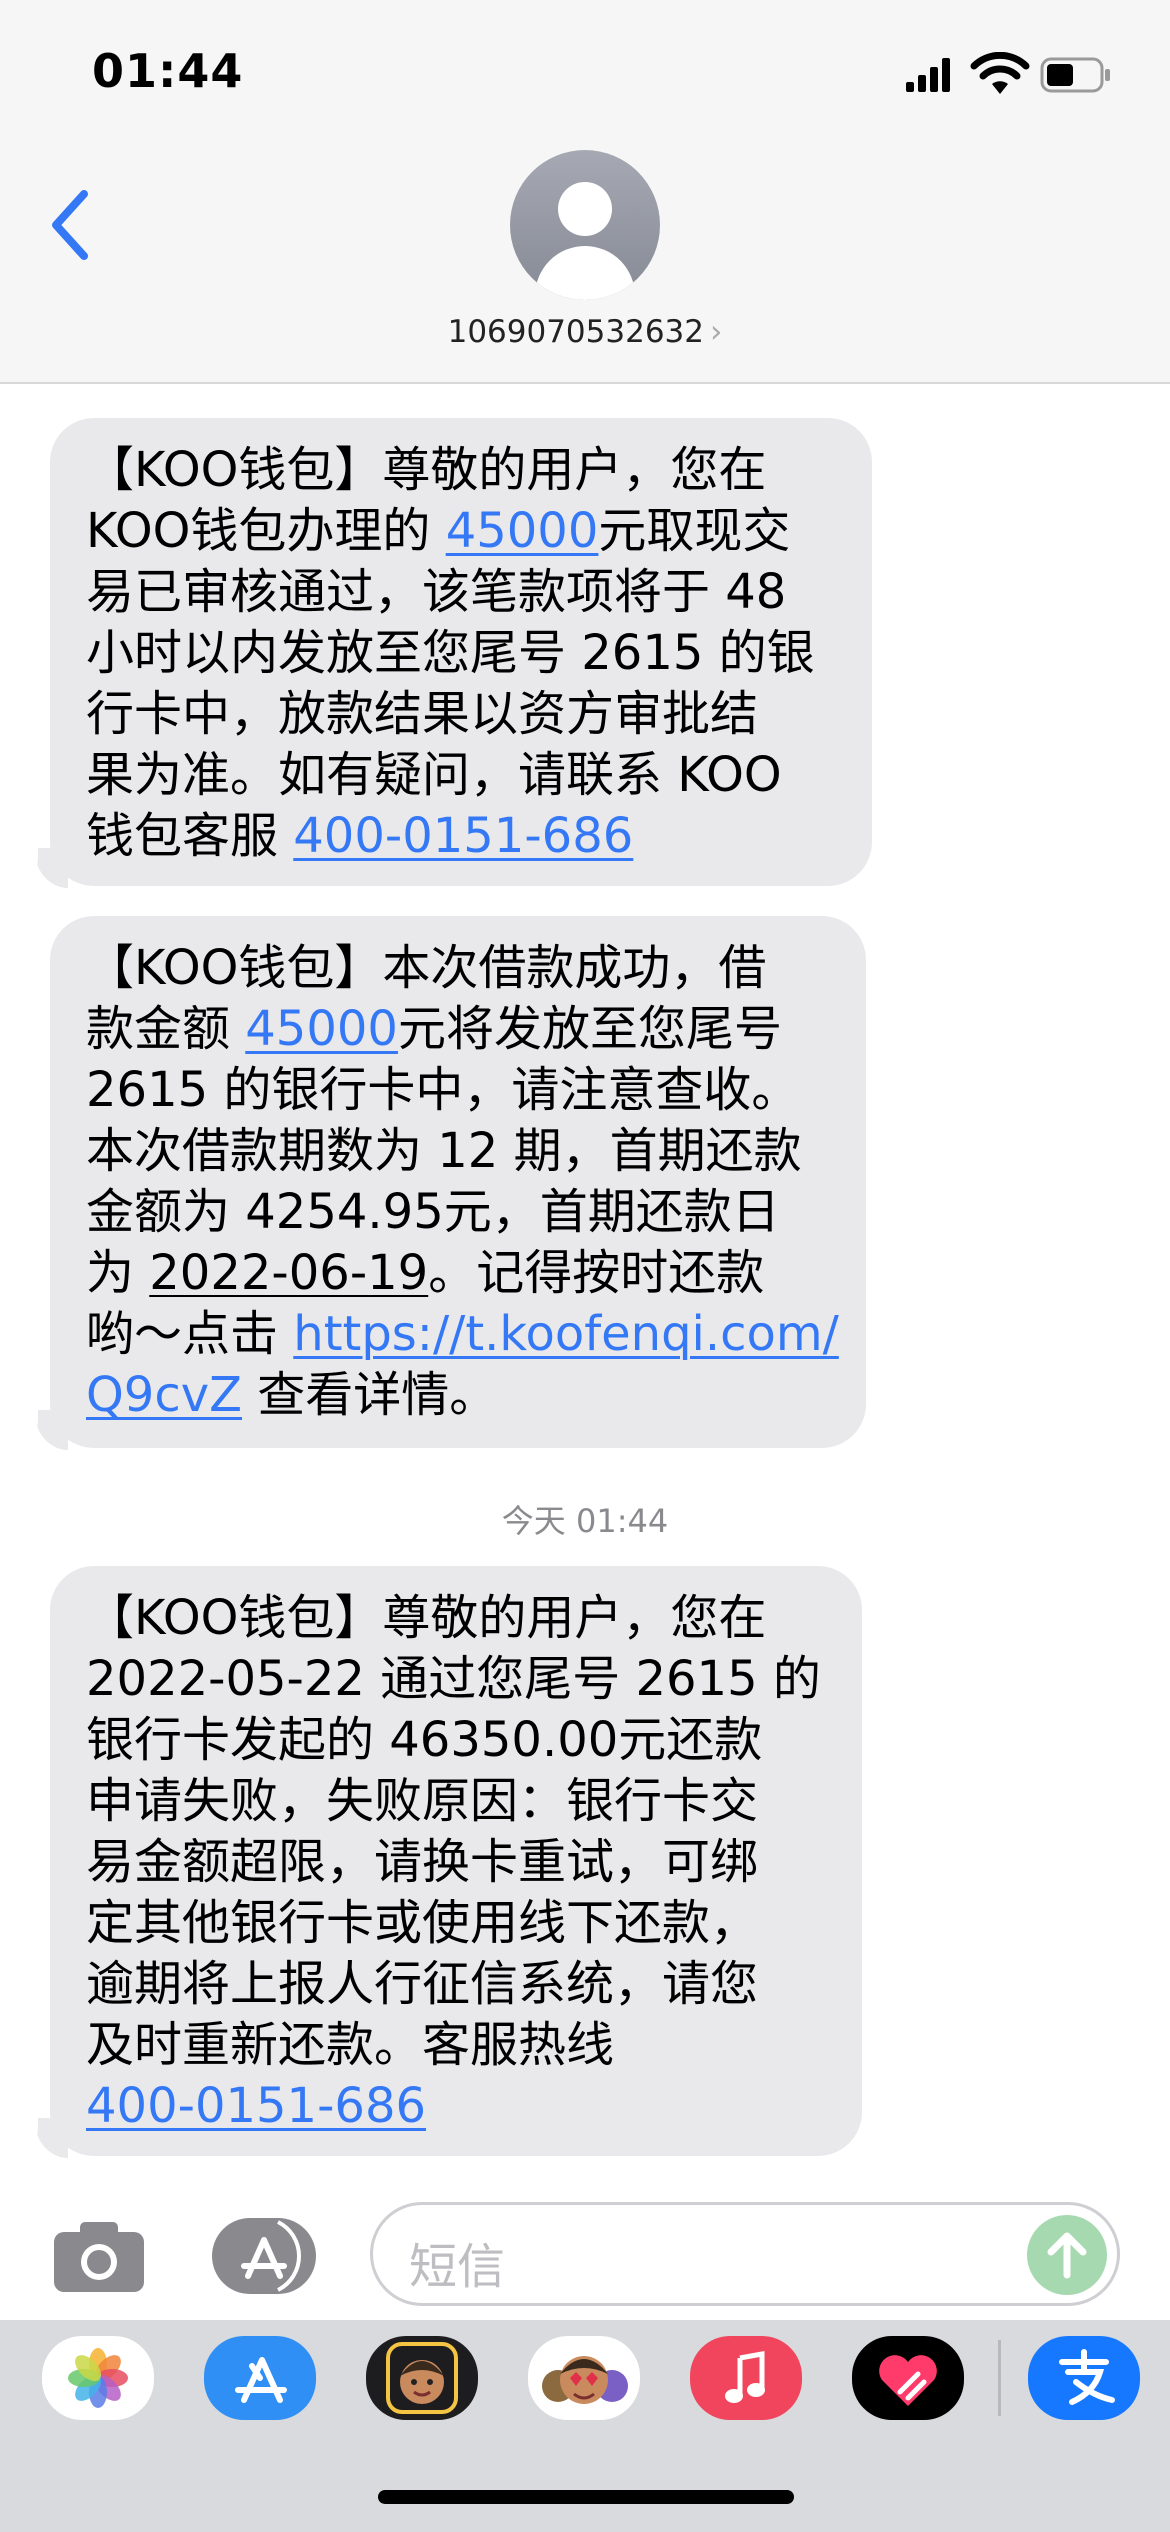 The height and width of the screenshot is (2532, 1170). I want to click on message-text: 易金额超限，请换卡重试，可绑, so click(422, 1862).